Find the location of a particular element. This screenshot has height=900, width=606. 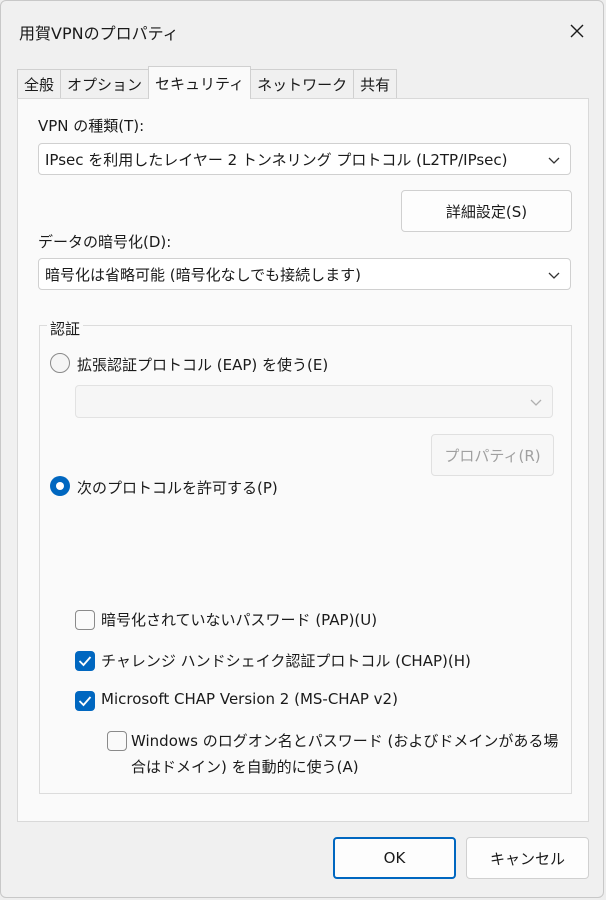

tab-options: オプション is located at coordinates (105, 84).